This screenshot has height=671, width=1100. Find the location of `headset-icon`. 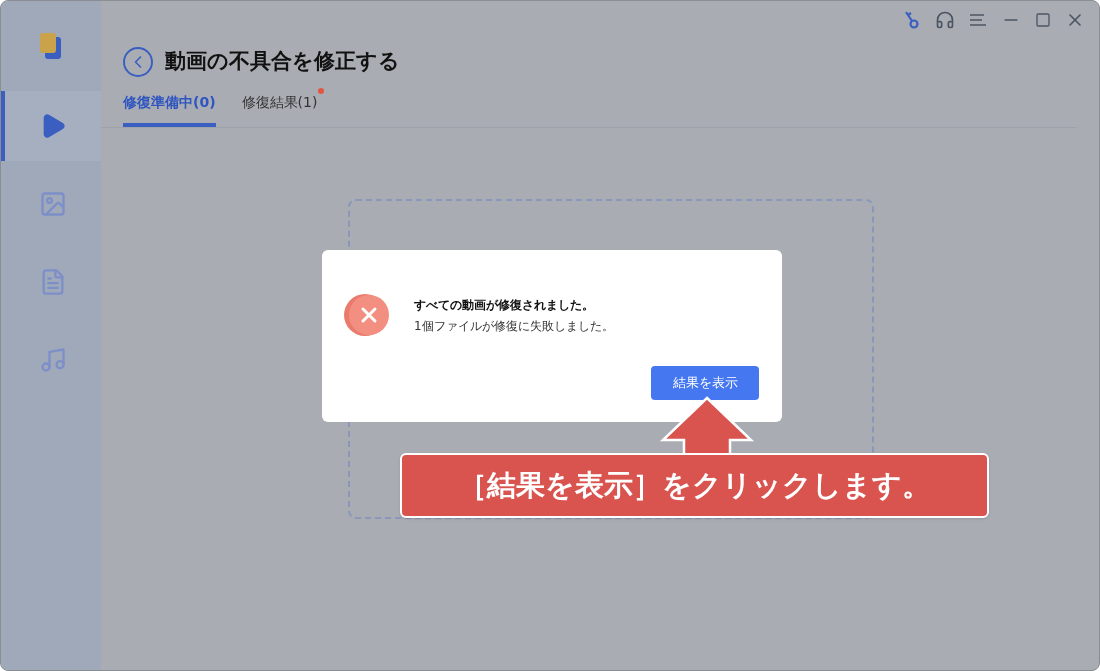

headset-icon is located at coordinates (945, 20).